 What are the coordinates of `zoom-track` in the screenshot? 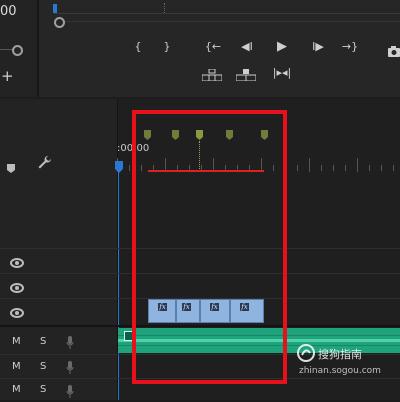 It's located at (6, 49).